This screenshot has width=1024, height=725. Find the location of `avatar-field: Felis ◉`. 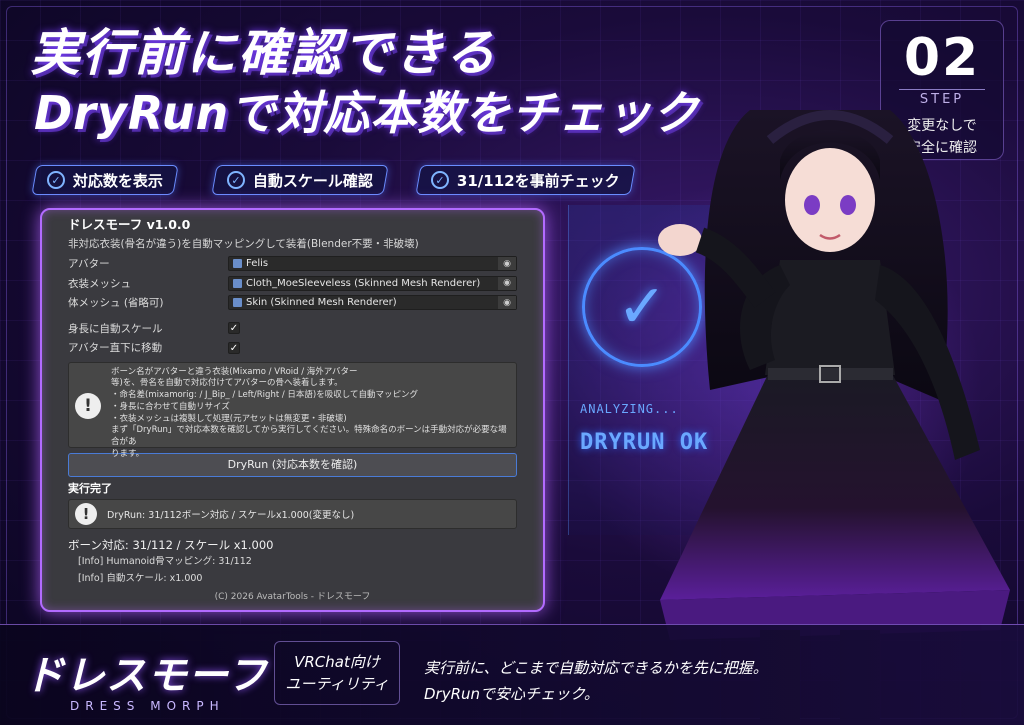

avatar-field: Felis ◉ is located at coordinates (372, 264).